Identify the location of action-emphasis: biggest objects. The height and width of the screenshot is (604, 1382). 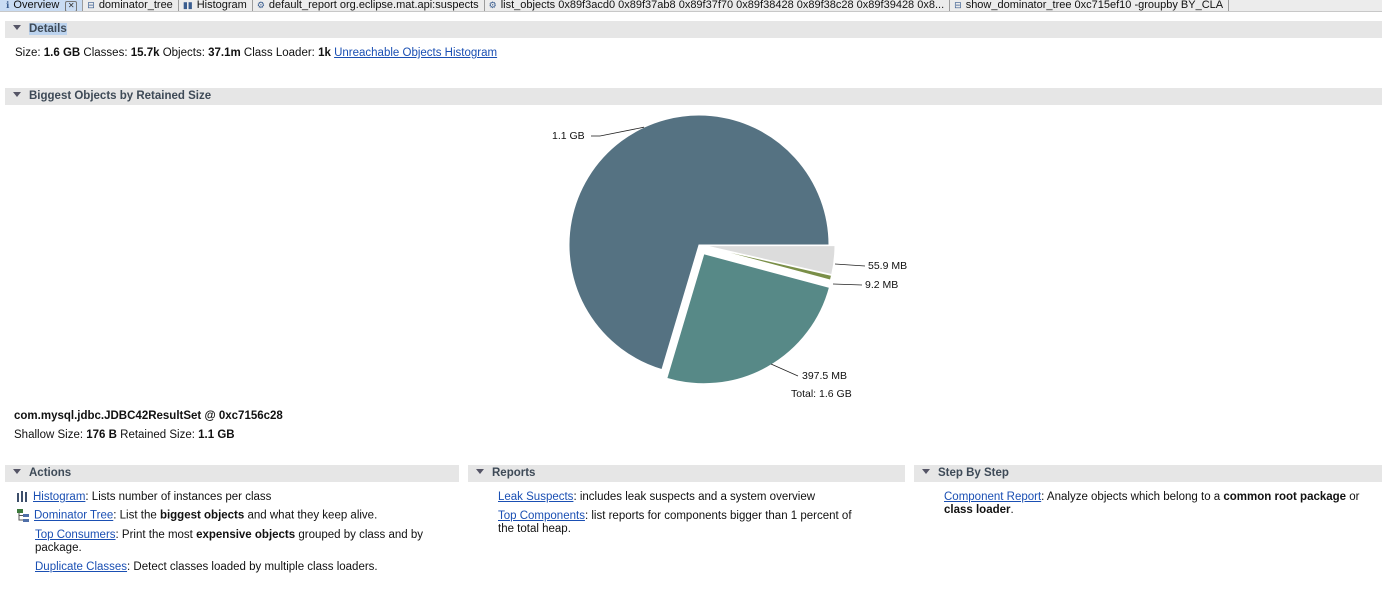
(202, 515).